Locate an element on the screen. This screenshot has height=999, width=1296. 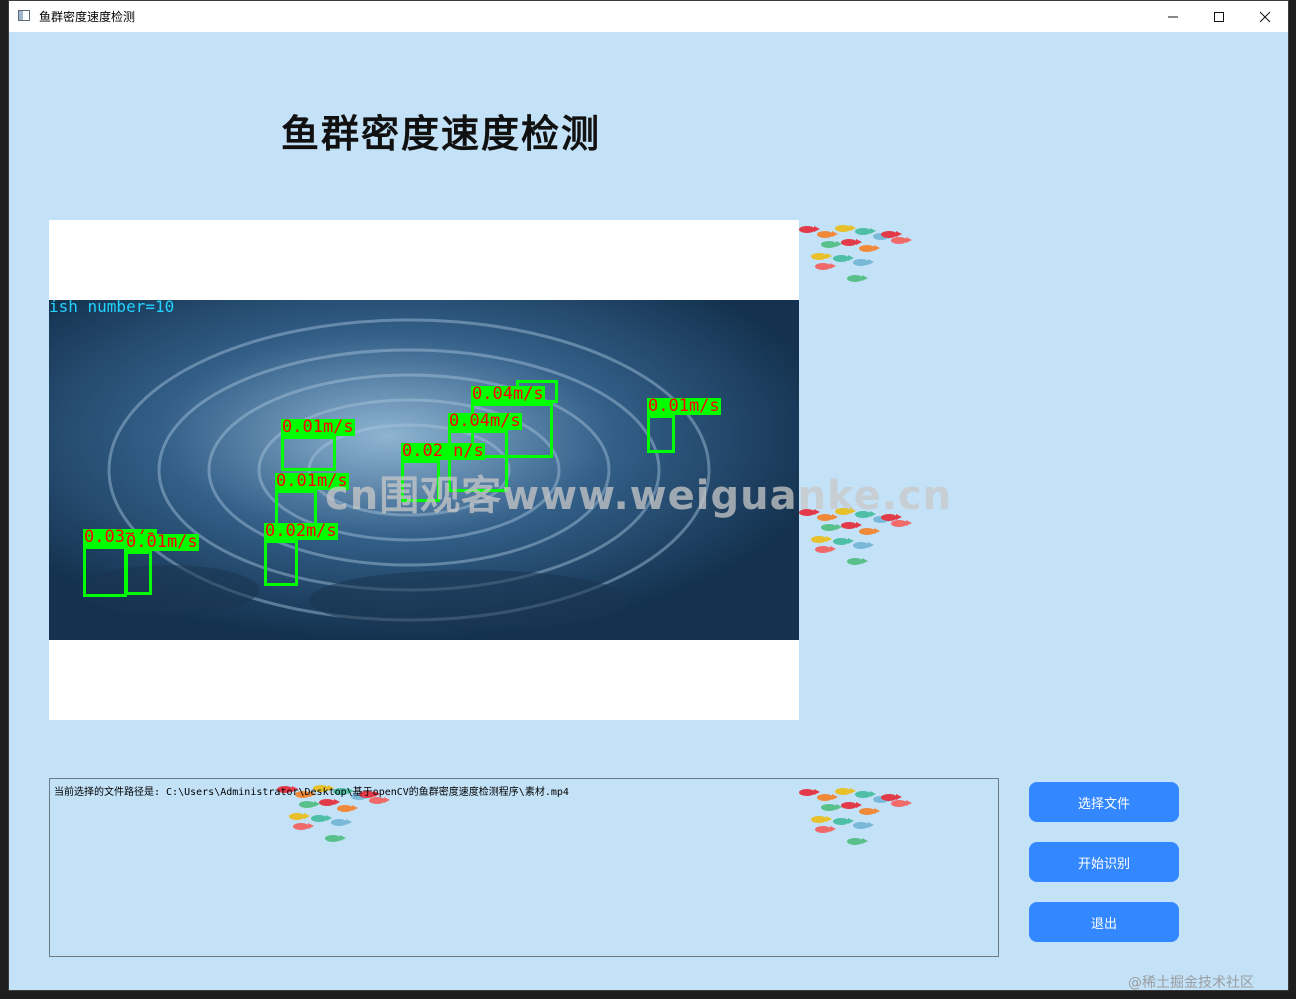
app-icon is located at coordinates (24, 15).